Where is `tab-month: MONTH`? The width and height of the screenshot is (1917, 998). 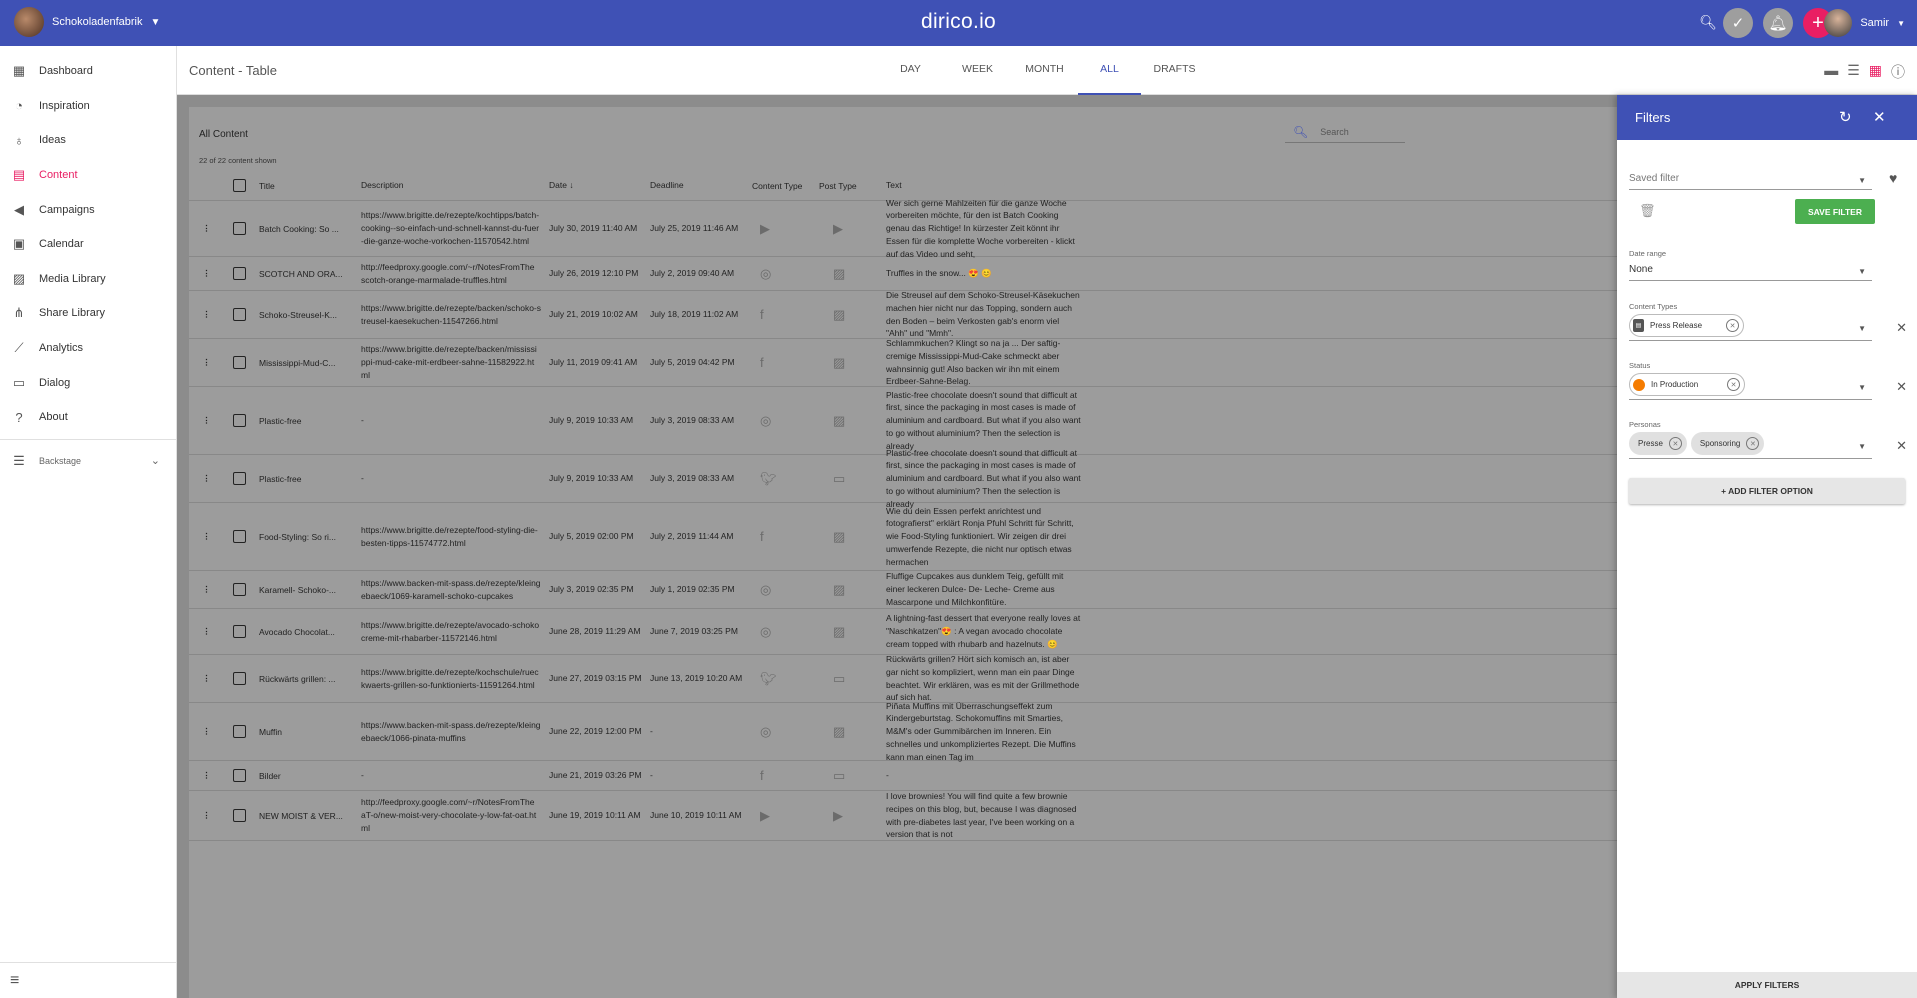 tab-month: MONTH is located at coordinates (1044, 70).